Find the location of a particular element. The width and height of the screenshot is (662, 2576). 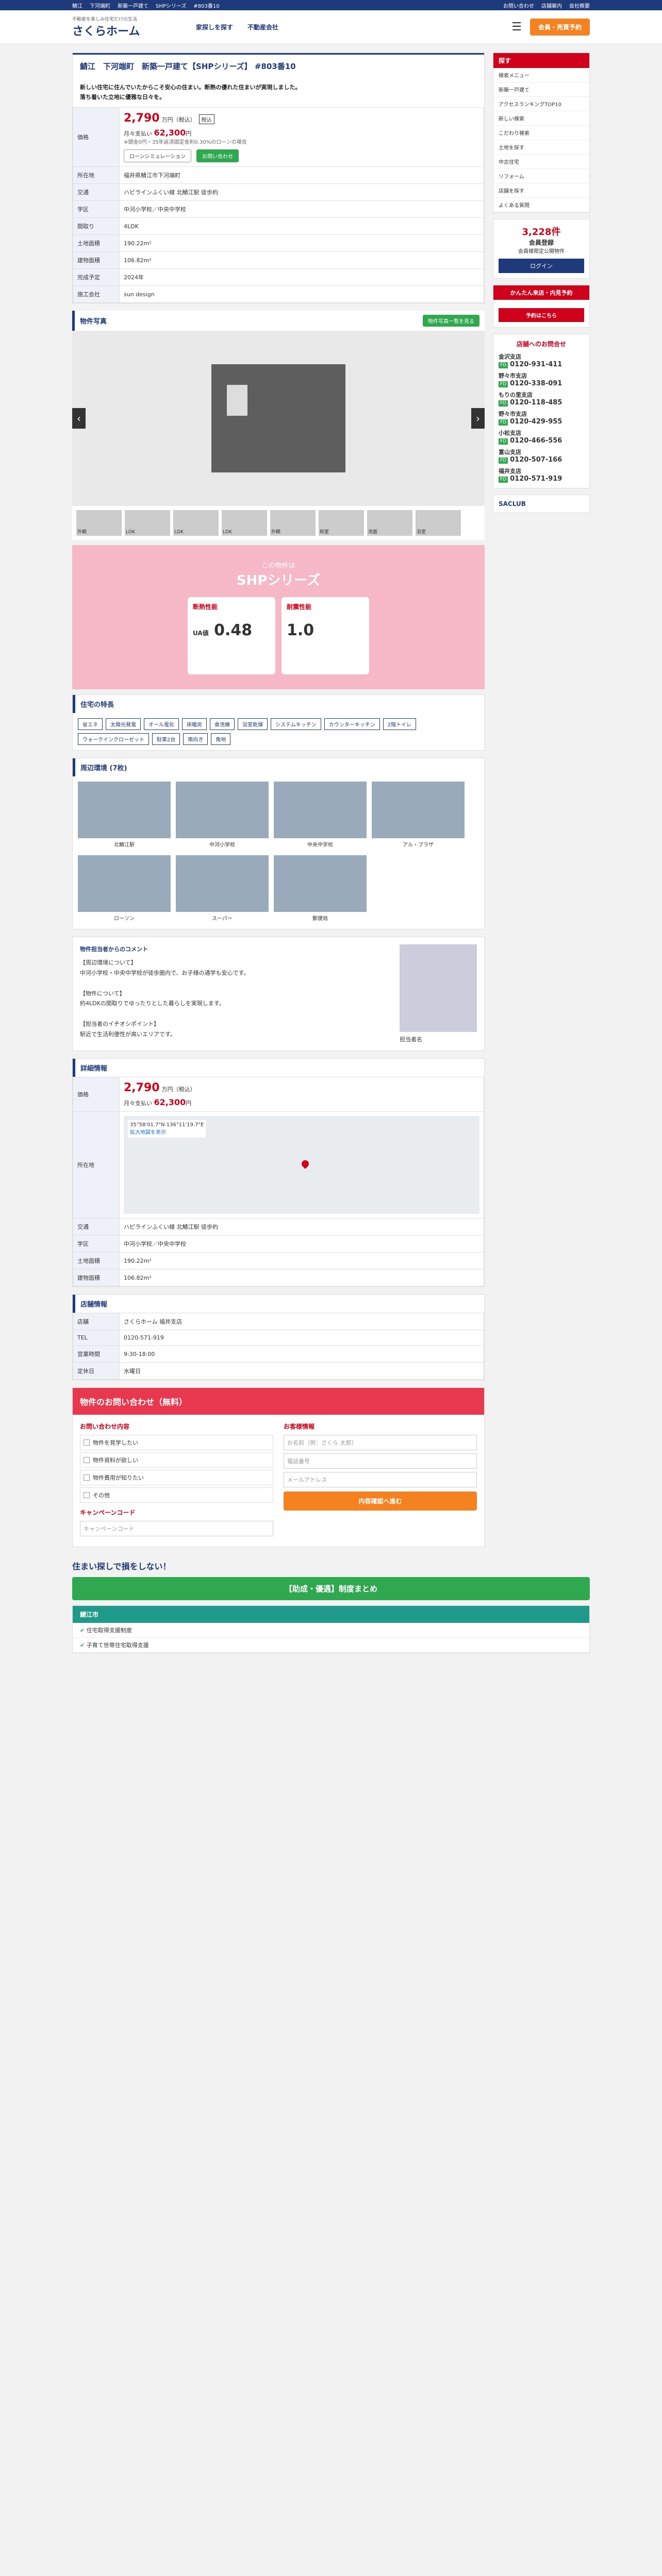

phone-input: 電話番号 is located at coordinates (380, 1461).